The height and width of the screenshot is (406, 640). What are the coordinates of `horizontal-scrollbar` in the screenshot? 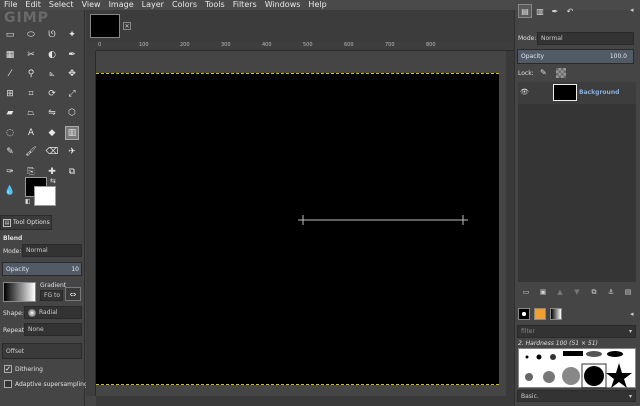 It's located at (305, 401).